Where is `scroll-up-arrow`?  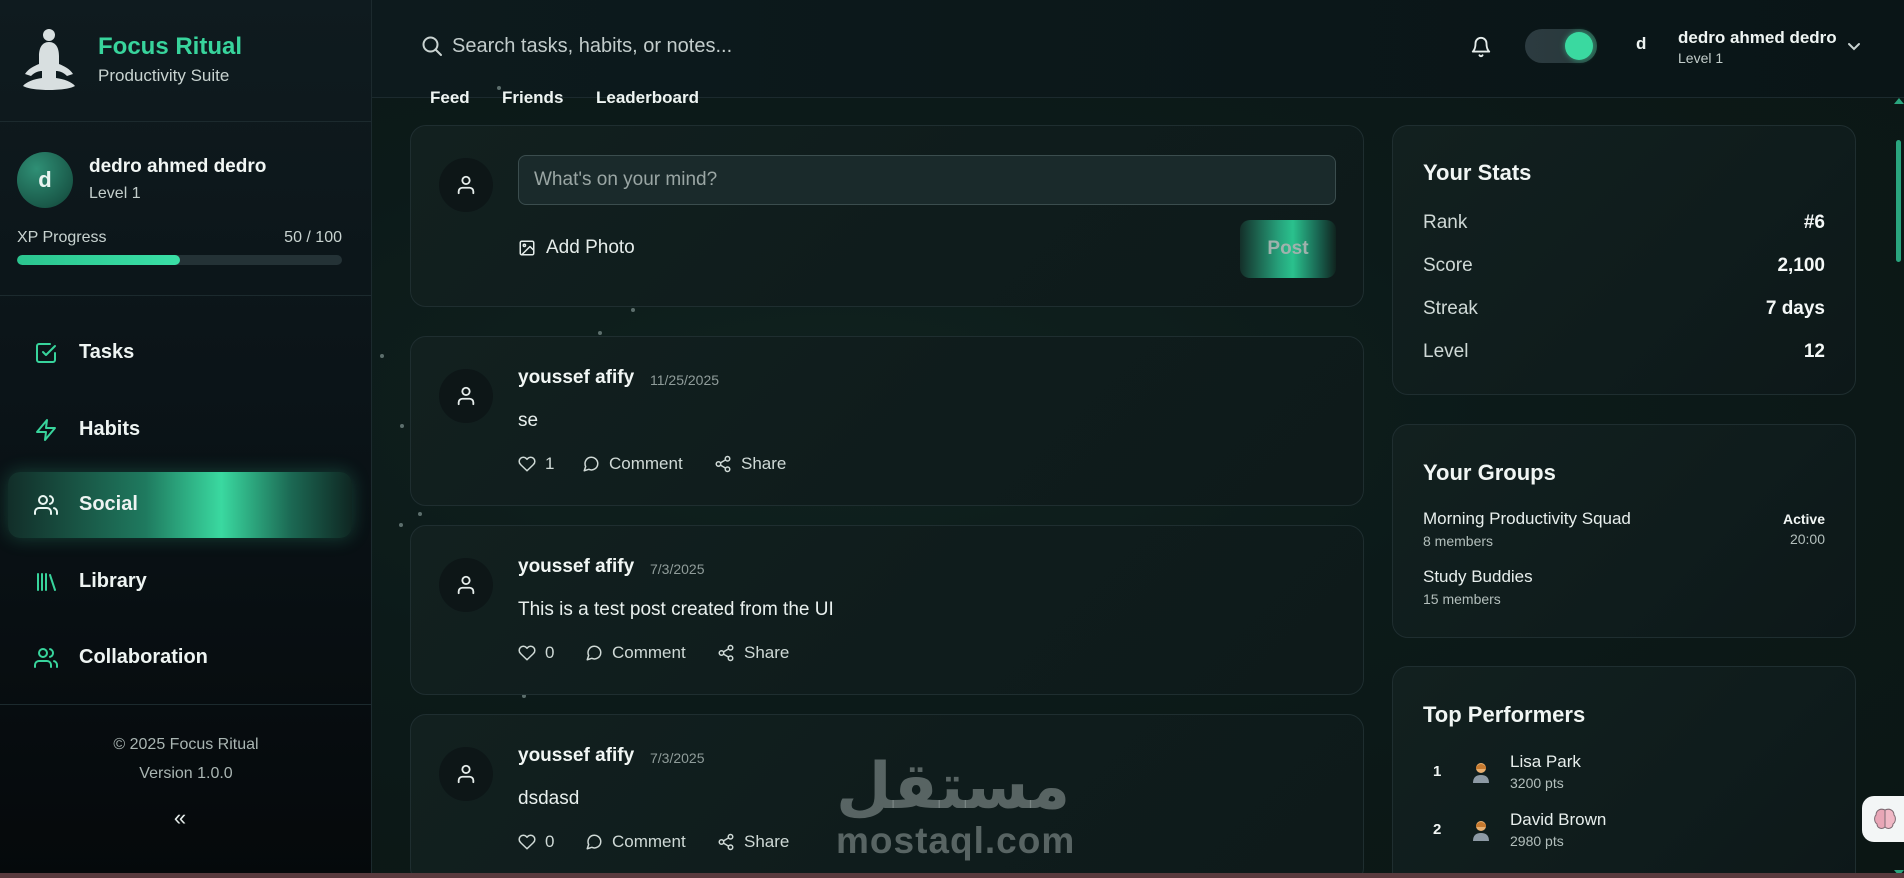 scroll-up-arrow is located at coordinates (1899, 101).